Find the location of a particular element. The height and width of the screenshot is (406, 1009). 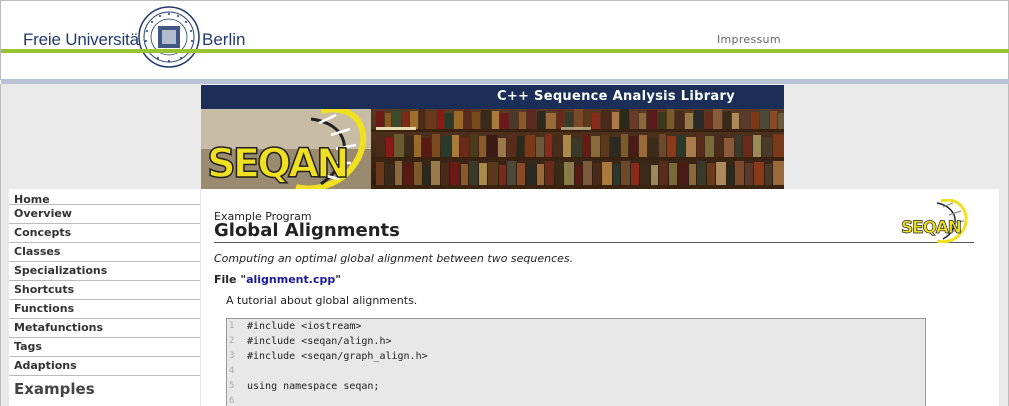

tutorial-text: A tutorial about global alignments. is located at coordinates (322, 300).